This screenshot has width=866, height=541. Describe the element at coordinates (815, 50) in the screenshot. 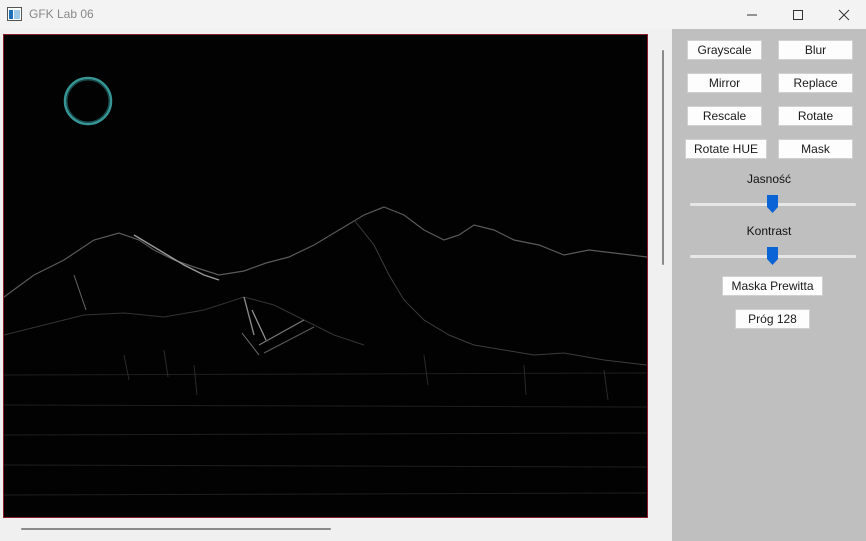

I see `blur-button: Blur` at that location.